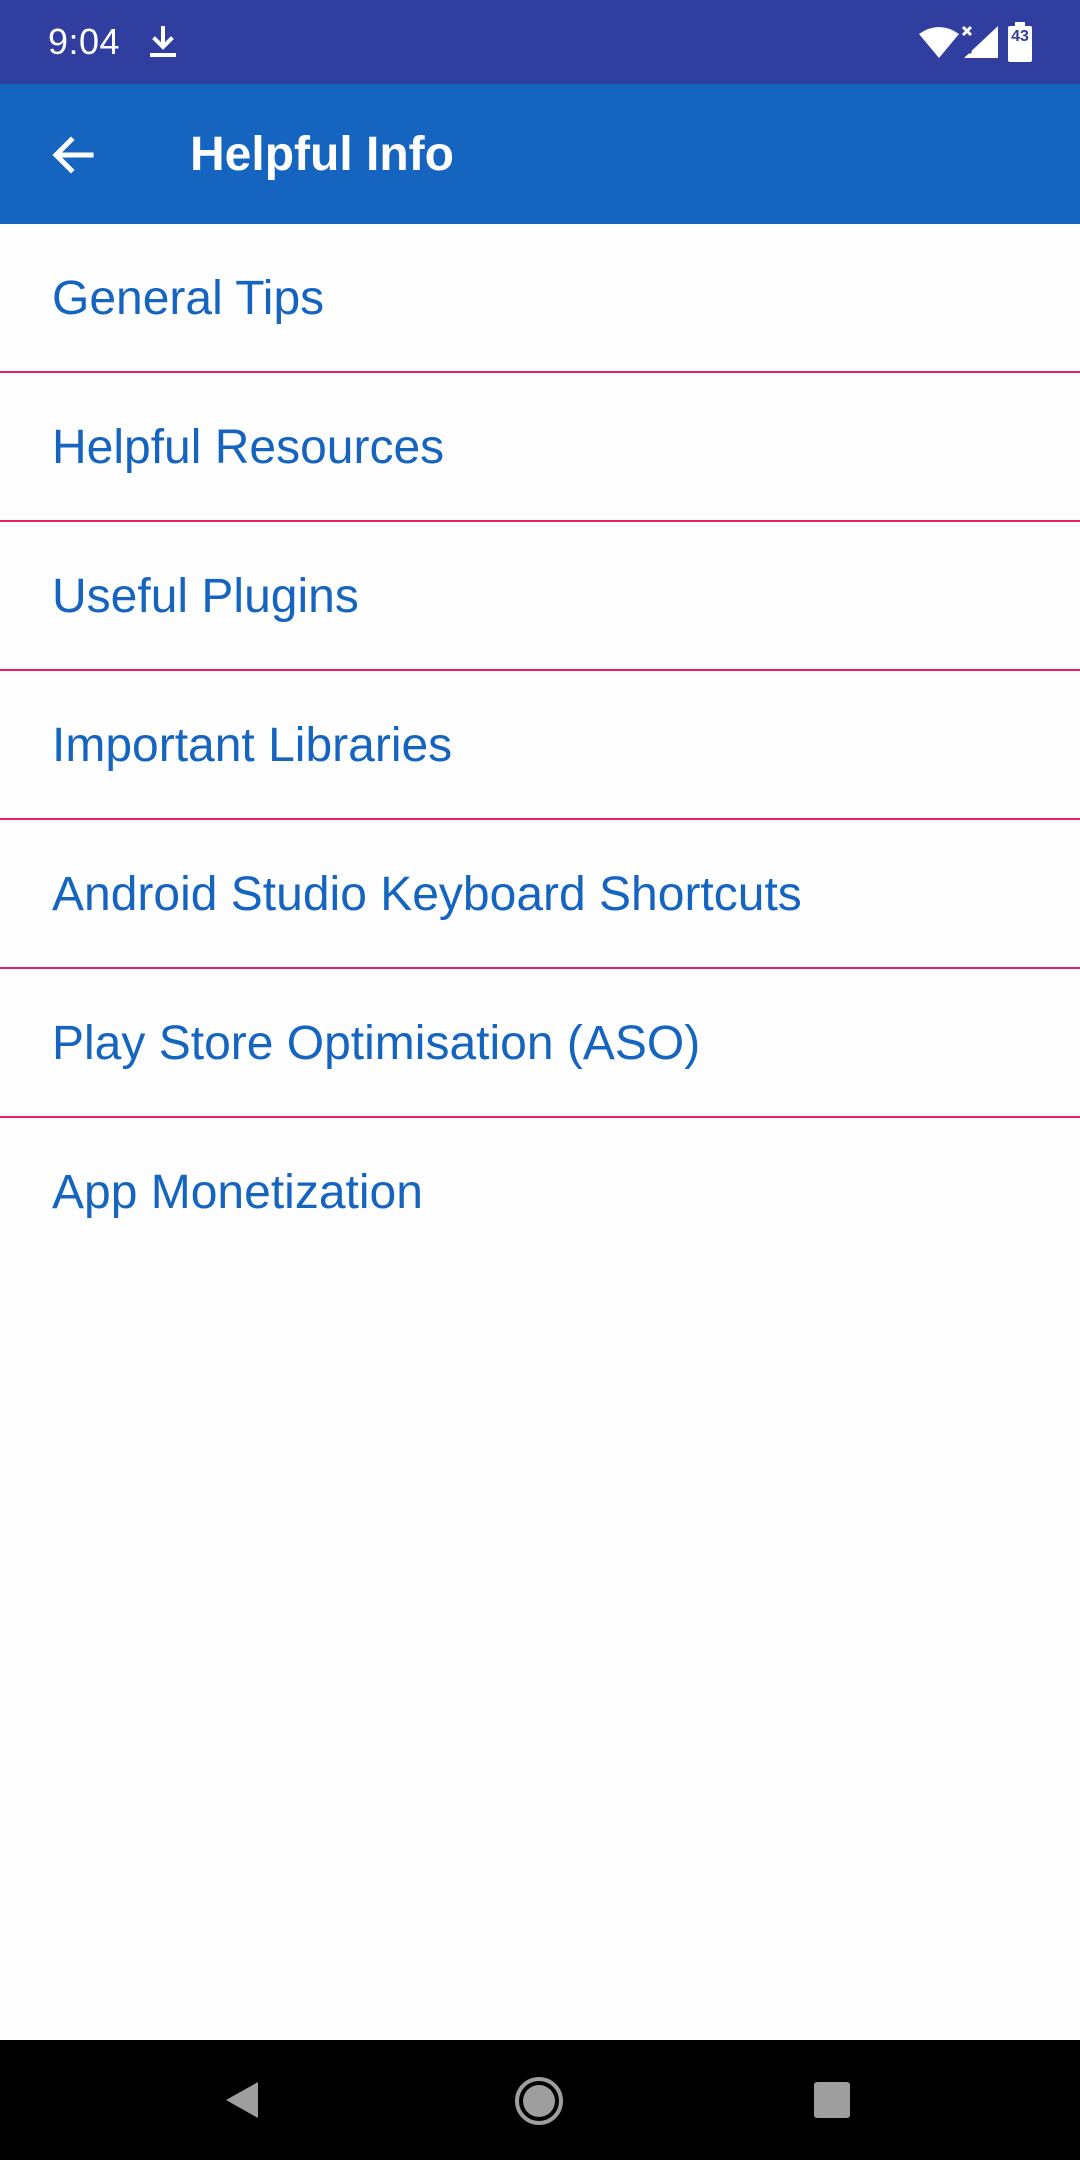 The image size is (1080, 2160). I want to click on list-item-general-tips: General Tips, so click(540, 298).